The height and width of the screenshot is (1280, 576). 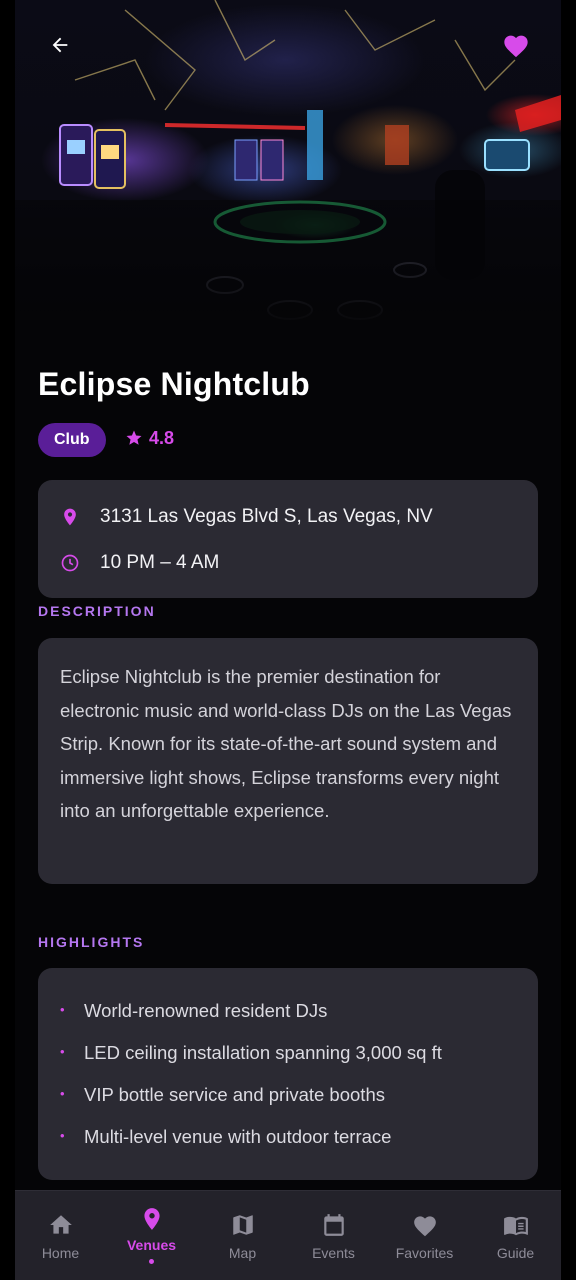 What do you see at coordinates (134, 437) in the screenshot?
I see `star-icon` at bounding box center [134, 437].